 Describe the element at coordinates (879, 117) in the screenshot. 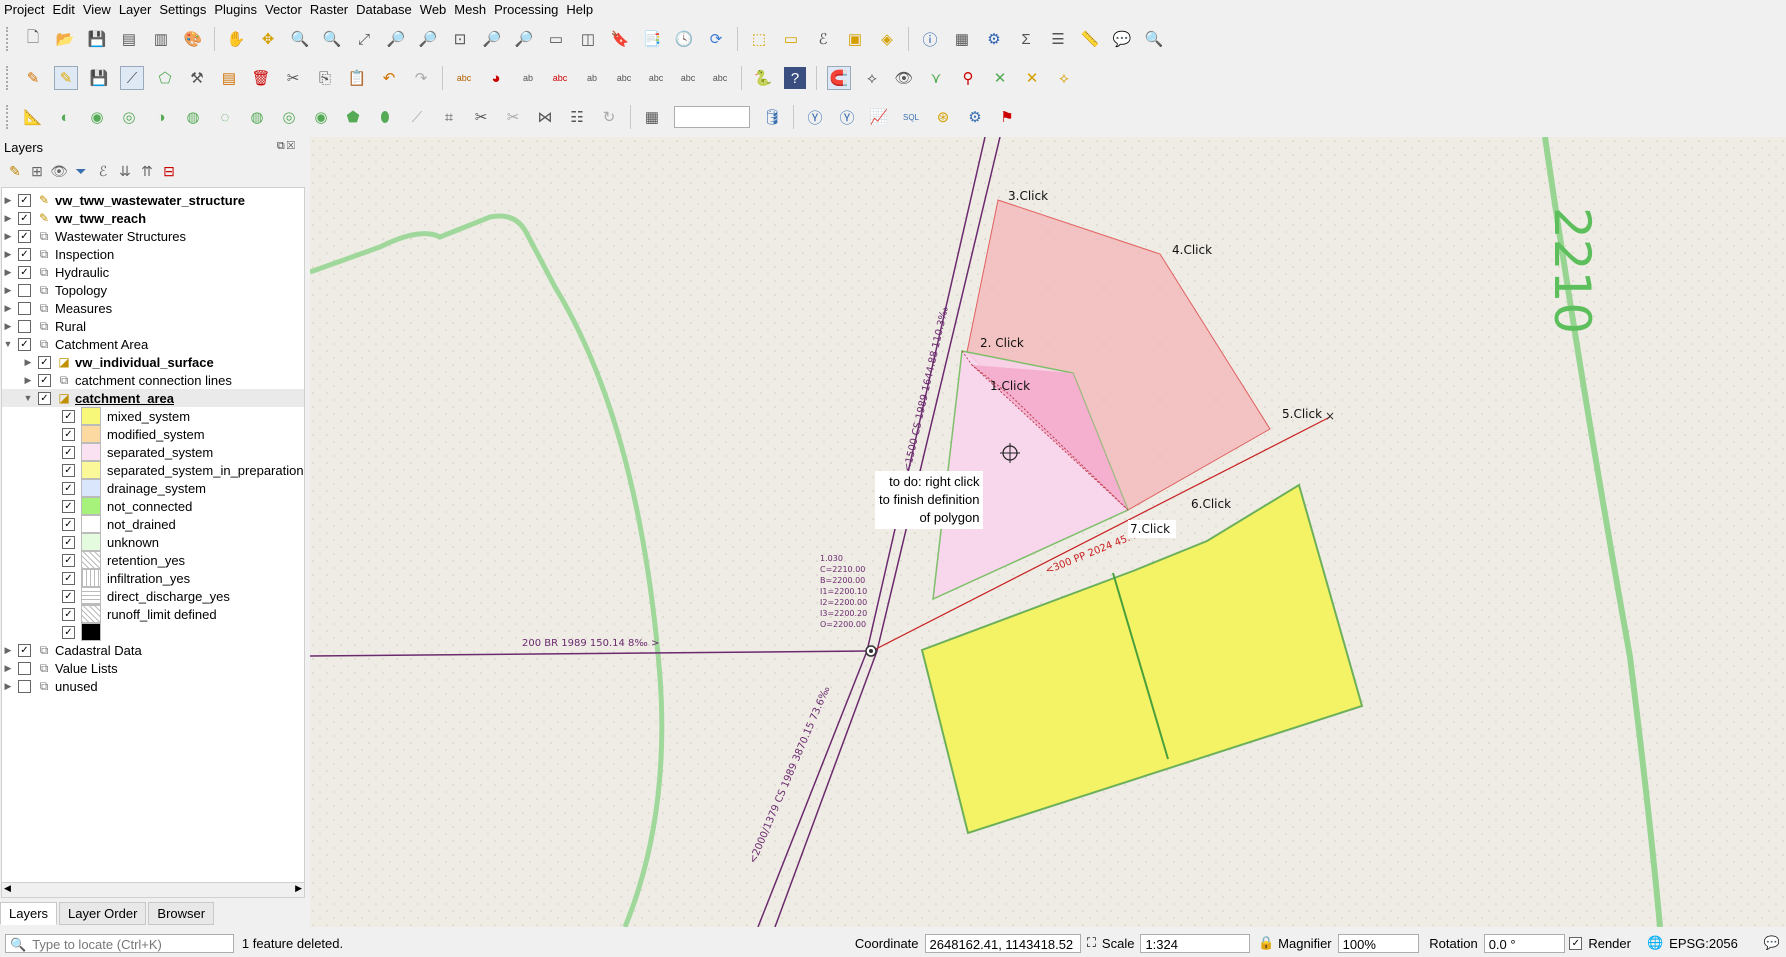

I see `tww-profile-icon: 📈` at that location.